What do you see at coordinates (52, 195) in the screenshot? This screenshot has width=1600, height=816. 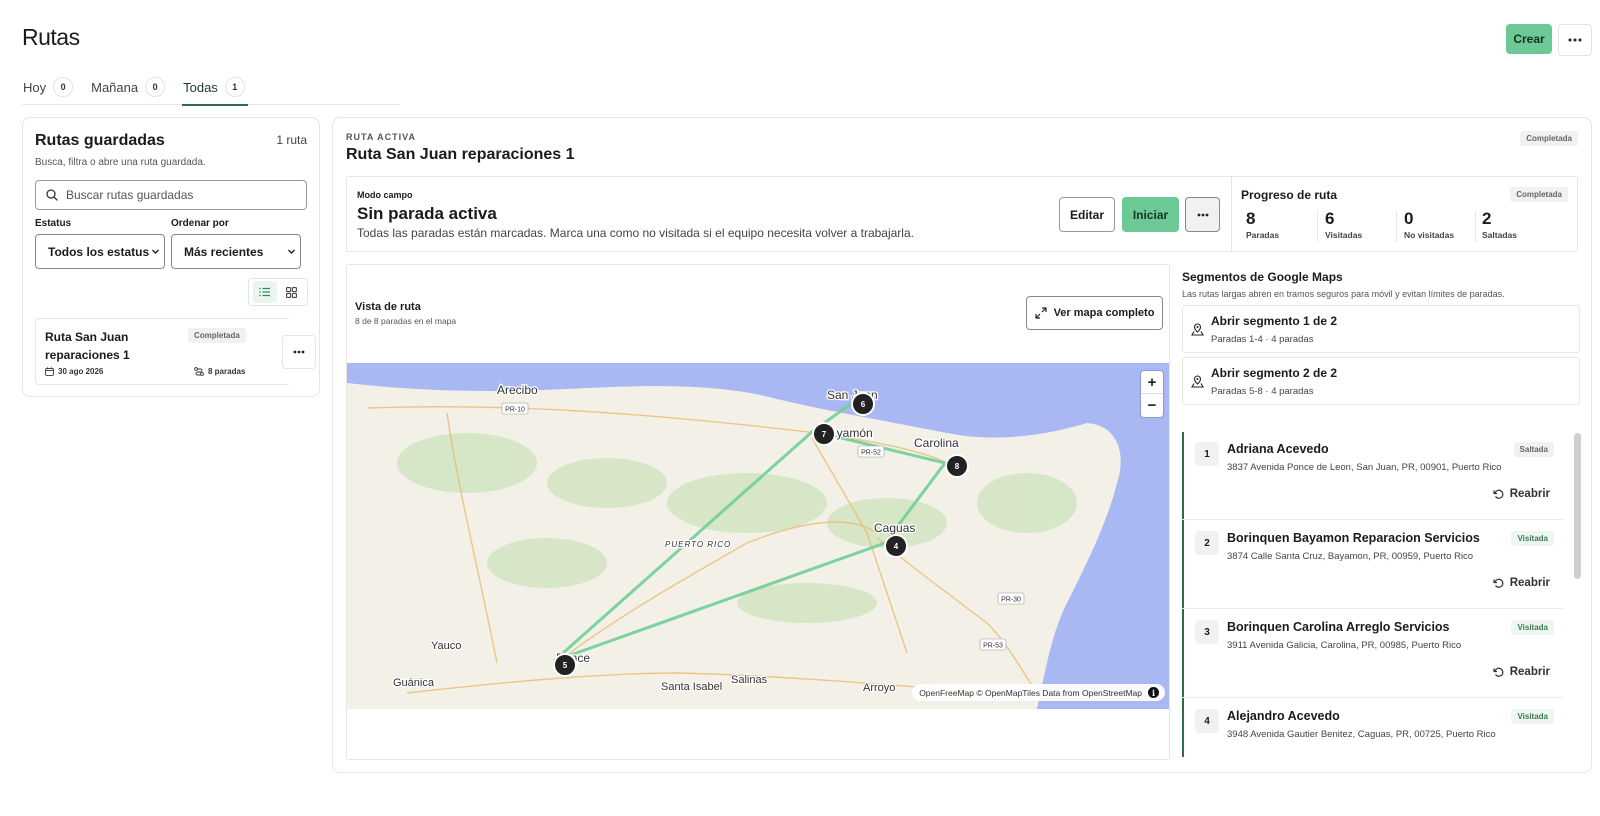 I see `search-icon` at bounding box center [52, 195].